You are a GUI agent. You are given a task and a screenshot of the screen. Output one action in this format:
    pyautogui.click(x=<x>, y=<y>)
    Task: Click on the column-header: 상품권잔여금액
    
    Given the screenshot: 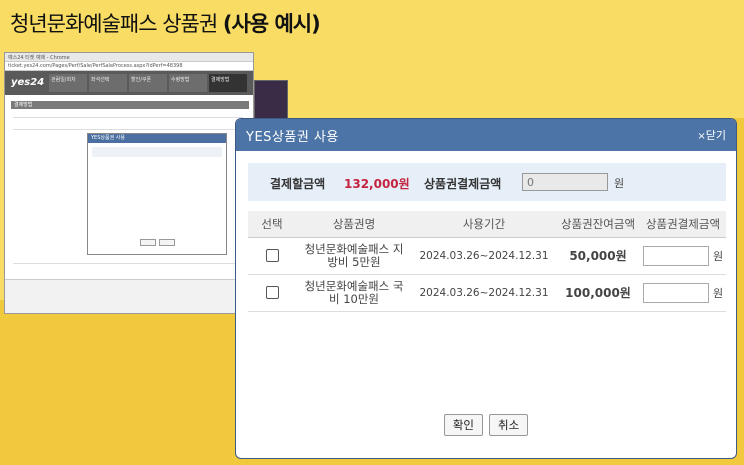 What is the action you would take?
    pyautogui.click(x=598, y=224)
    